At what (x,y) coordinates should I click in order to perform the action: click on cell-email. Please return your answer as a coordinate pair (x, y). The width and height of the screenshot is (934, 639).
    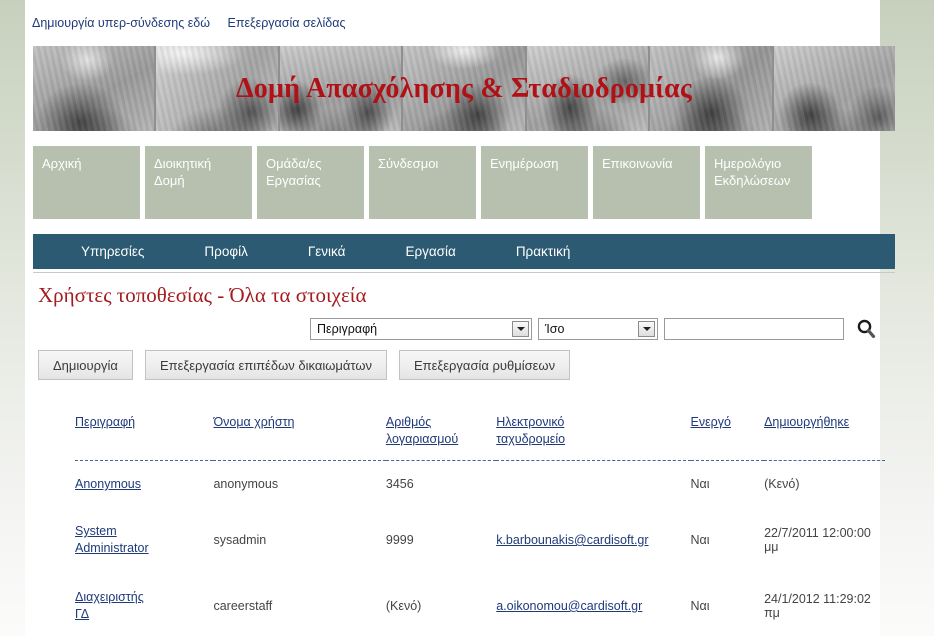
    Looking at the image, I should click on (593, 484).